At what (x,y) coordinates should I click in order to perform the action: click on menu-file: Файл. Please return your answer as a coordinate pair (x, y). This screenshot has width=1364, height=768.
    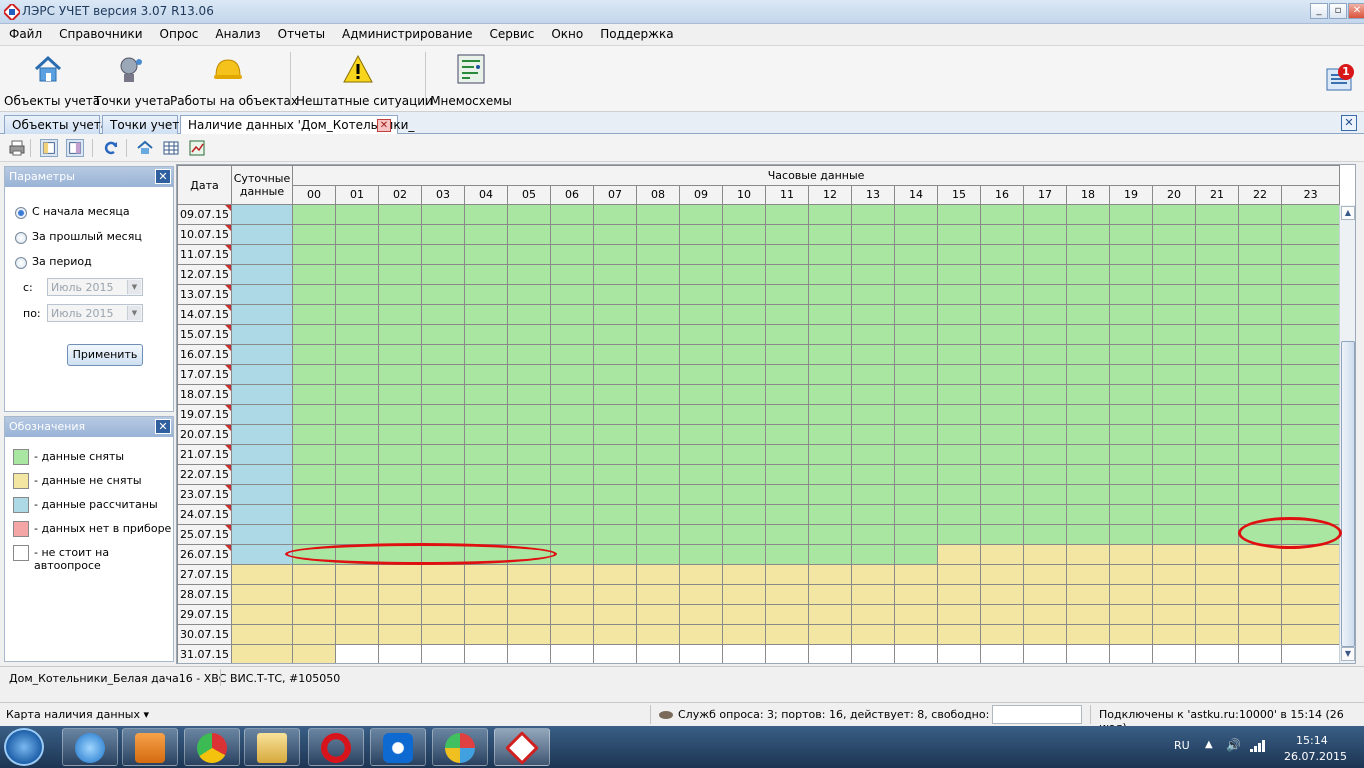
    Looking at the image, I should click on (25, 32).